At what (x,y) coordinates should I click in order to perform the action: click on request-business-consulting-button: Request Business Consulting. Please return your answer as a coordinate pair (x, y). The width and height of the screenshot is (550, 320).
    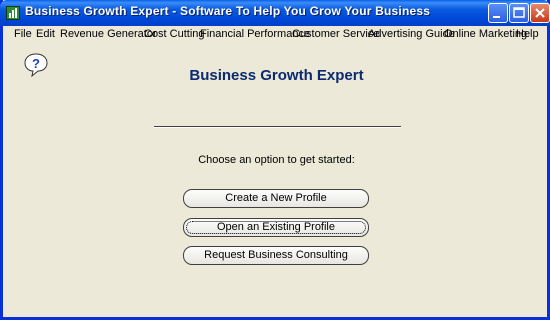
    Looking at the image, I should click on (276, 255).